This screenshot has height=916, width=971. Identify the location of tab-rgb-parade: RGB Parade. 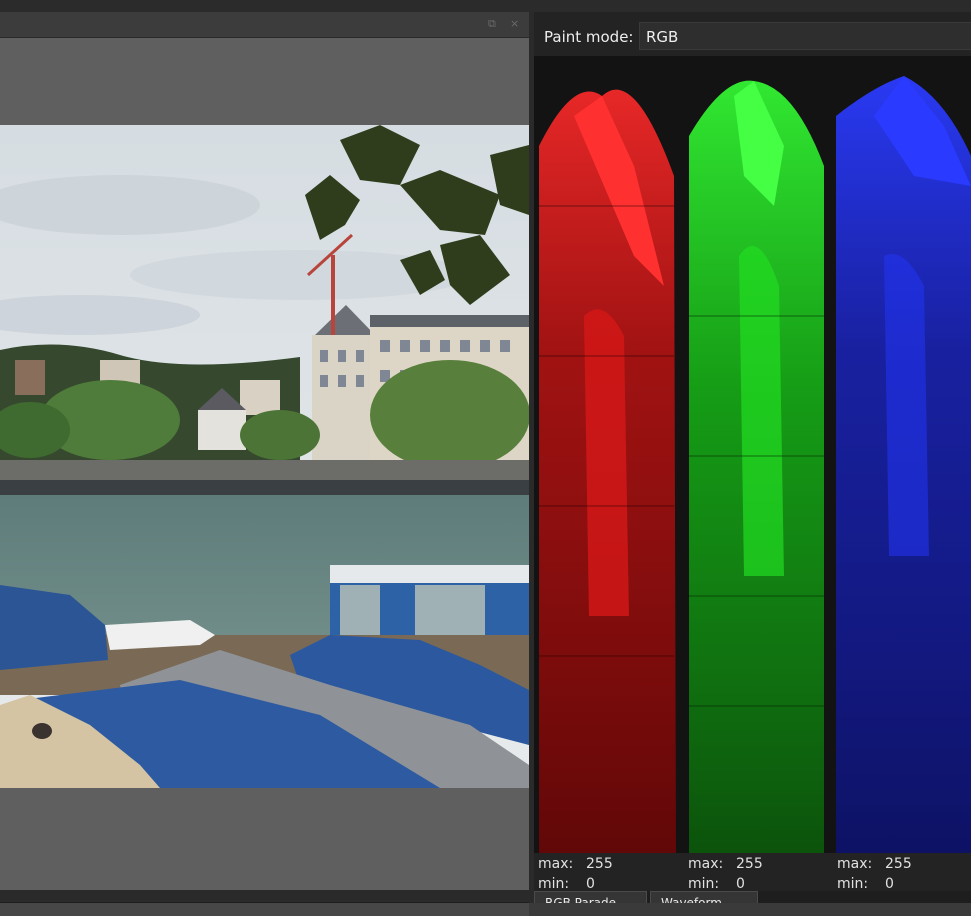
(590, 897).